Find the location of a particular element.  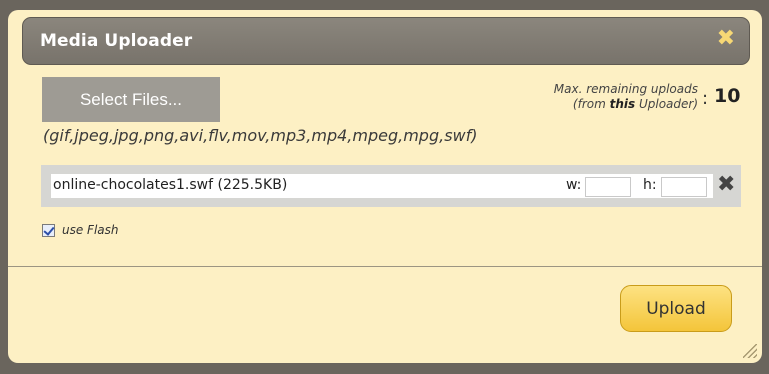

file-name: online-chocolates1.swf (225.5KB) is located at coordinates (170, 185).